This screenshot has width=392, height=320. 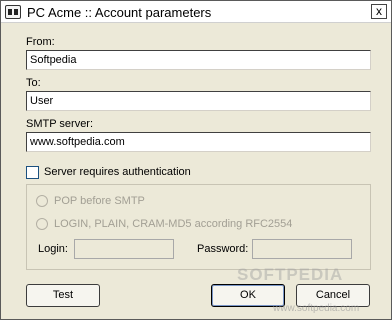 I want to click on to-field, so click(x=198, y=101).